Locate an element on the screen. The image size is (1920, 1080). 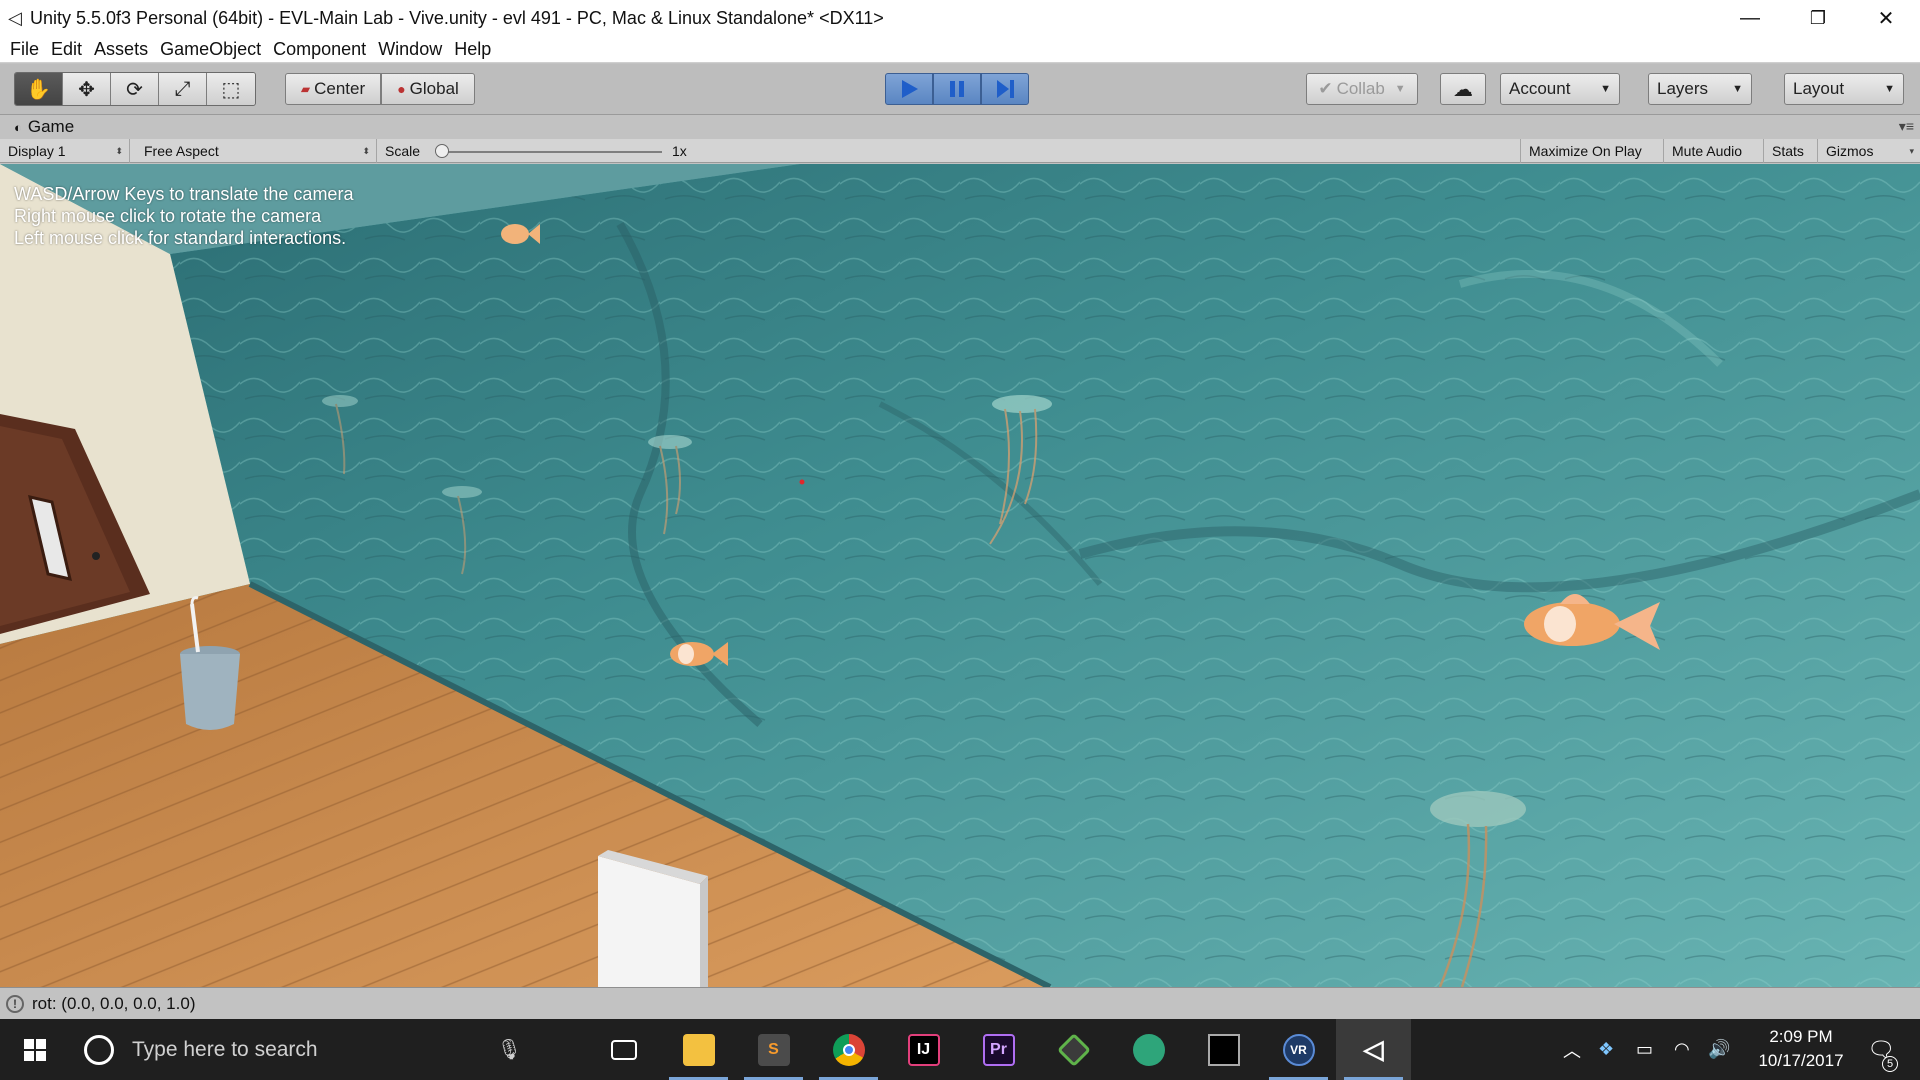
move-tool-button: ✥ is located at coordinates (87, 89).